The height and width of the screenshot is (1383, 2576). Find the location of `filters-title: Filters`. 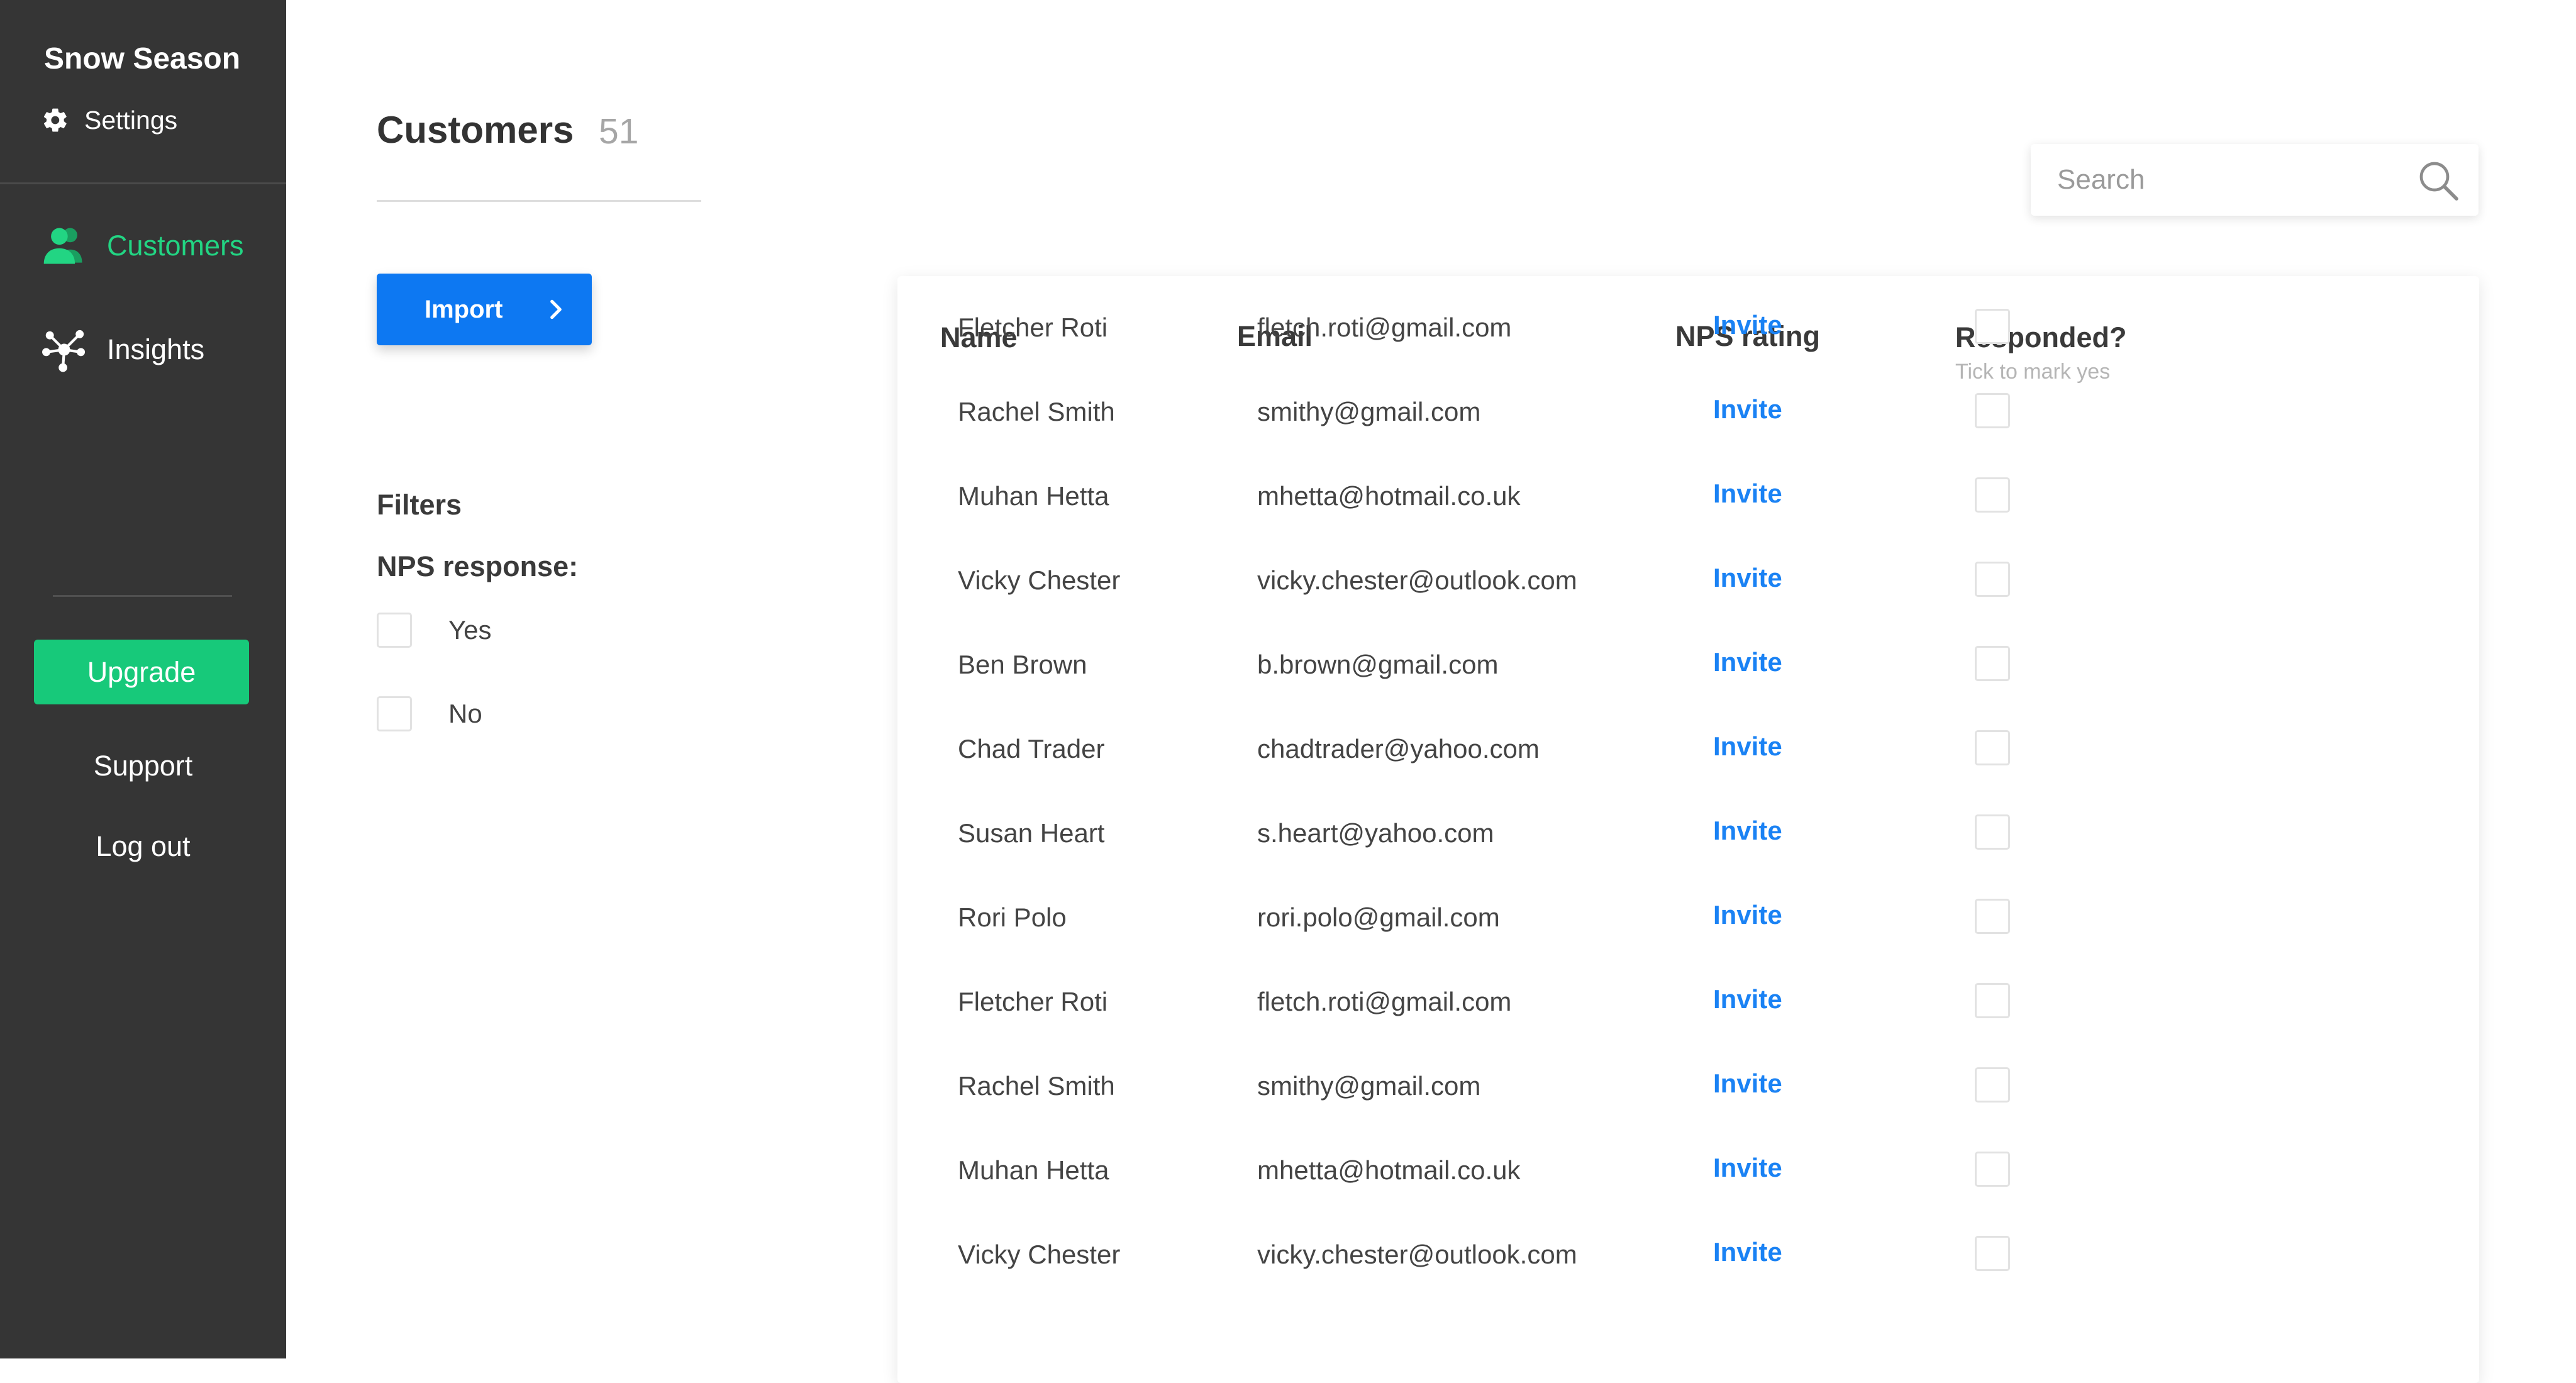

filters-title: Filters is located at coordinates (419, 505).